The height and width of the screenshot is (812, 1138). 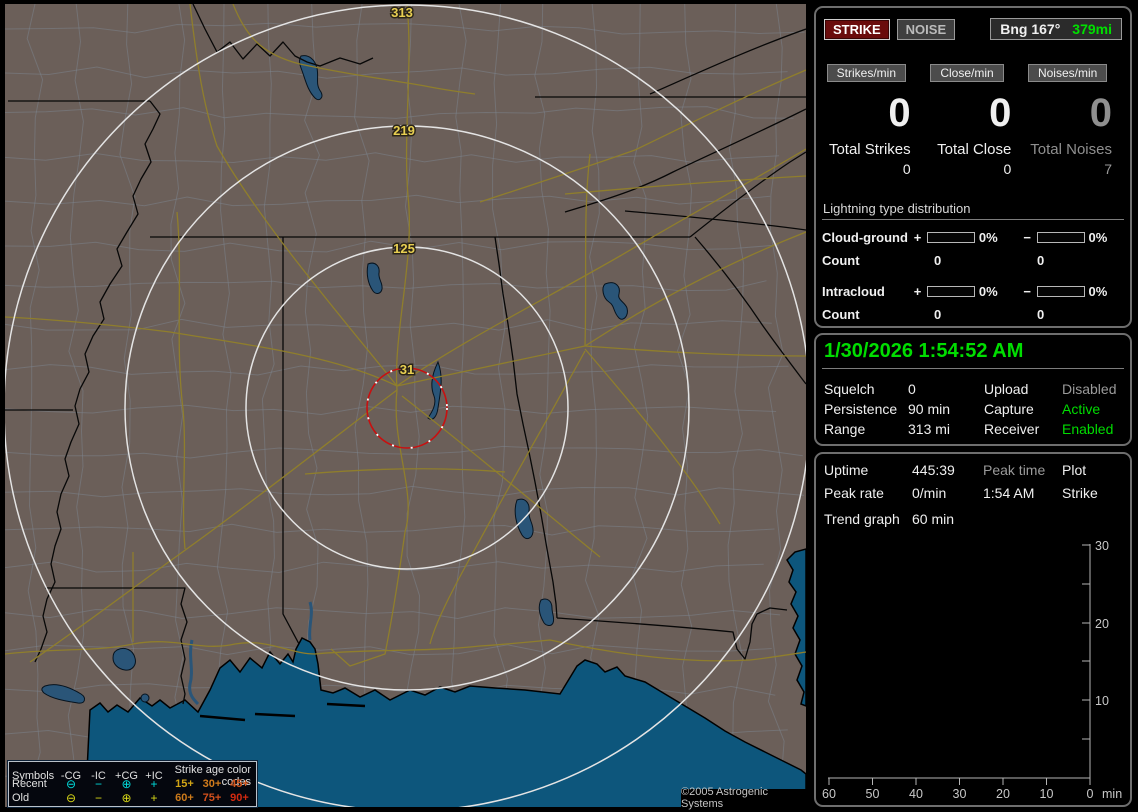 I want to click on strikes-column: Strikes/min 0 Total Strikes 0, so click(x=872, y=120).